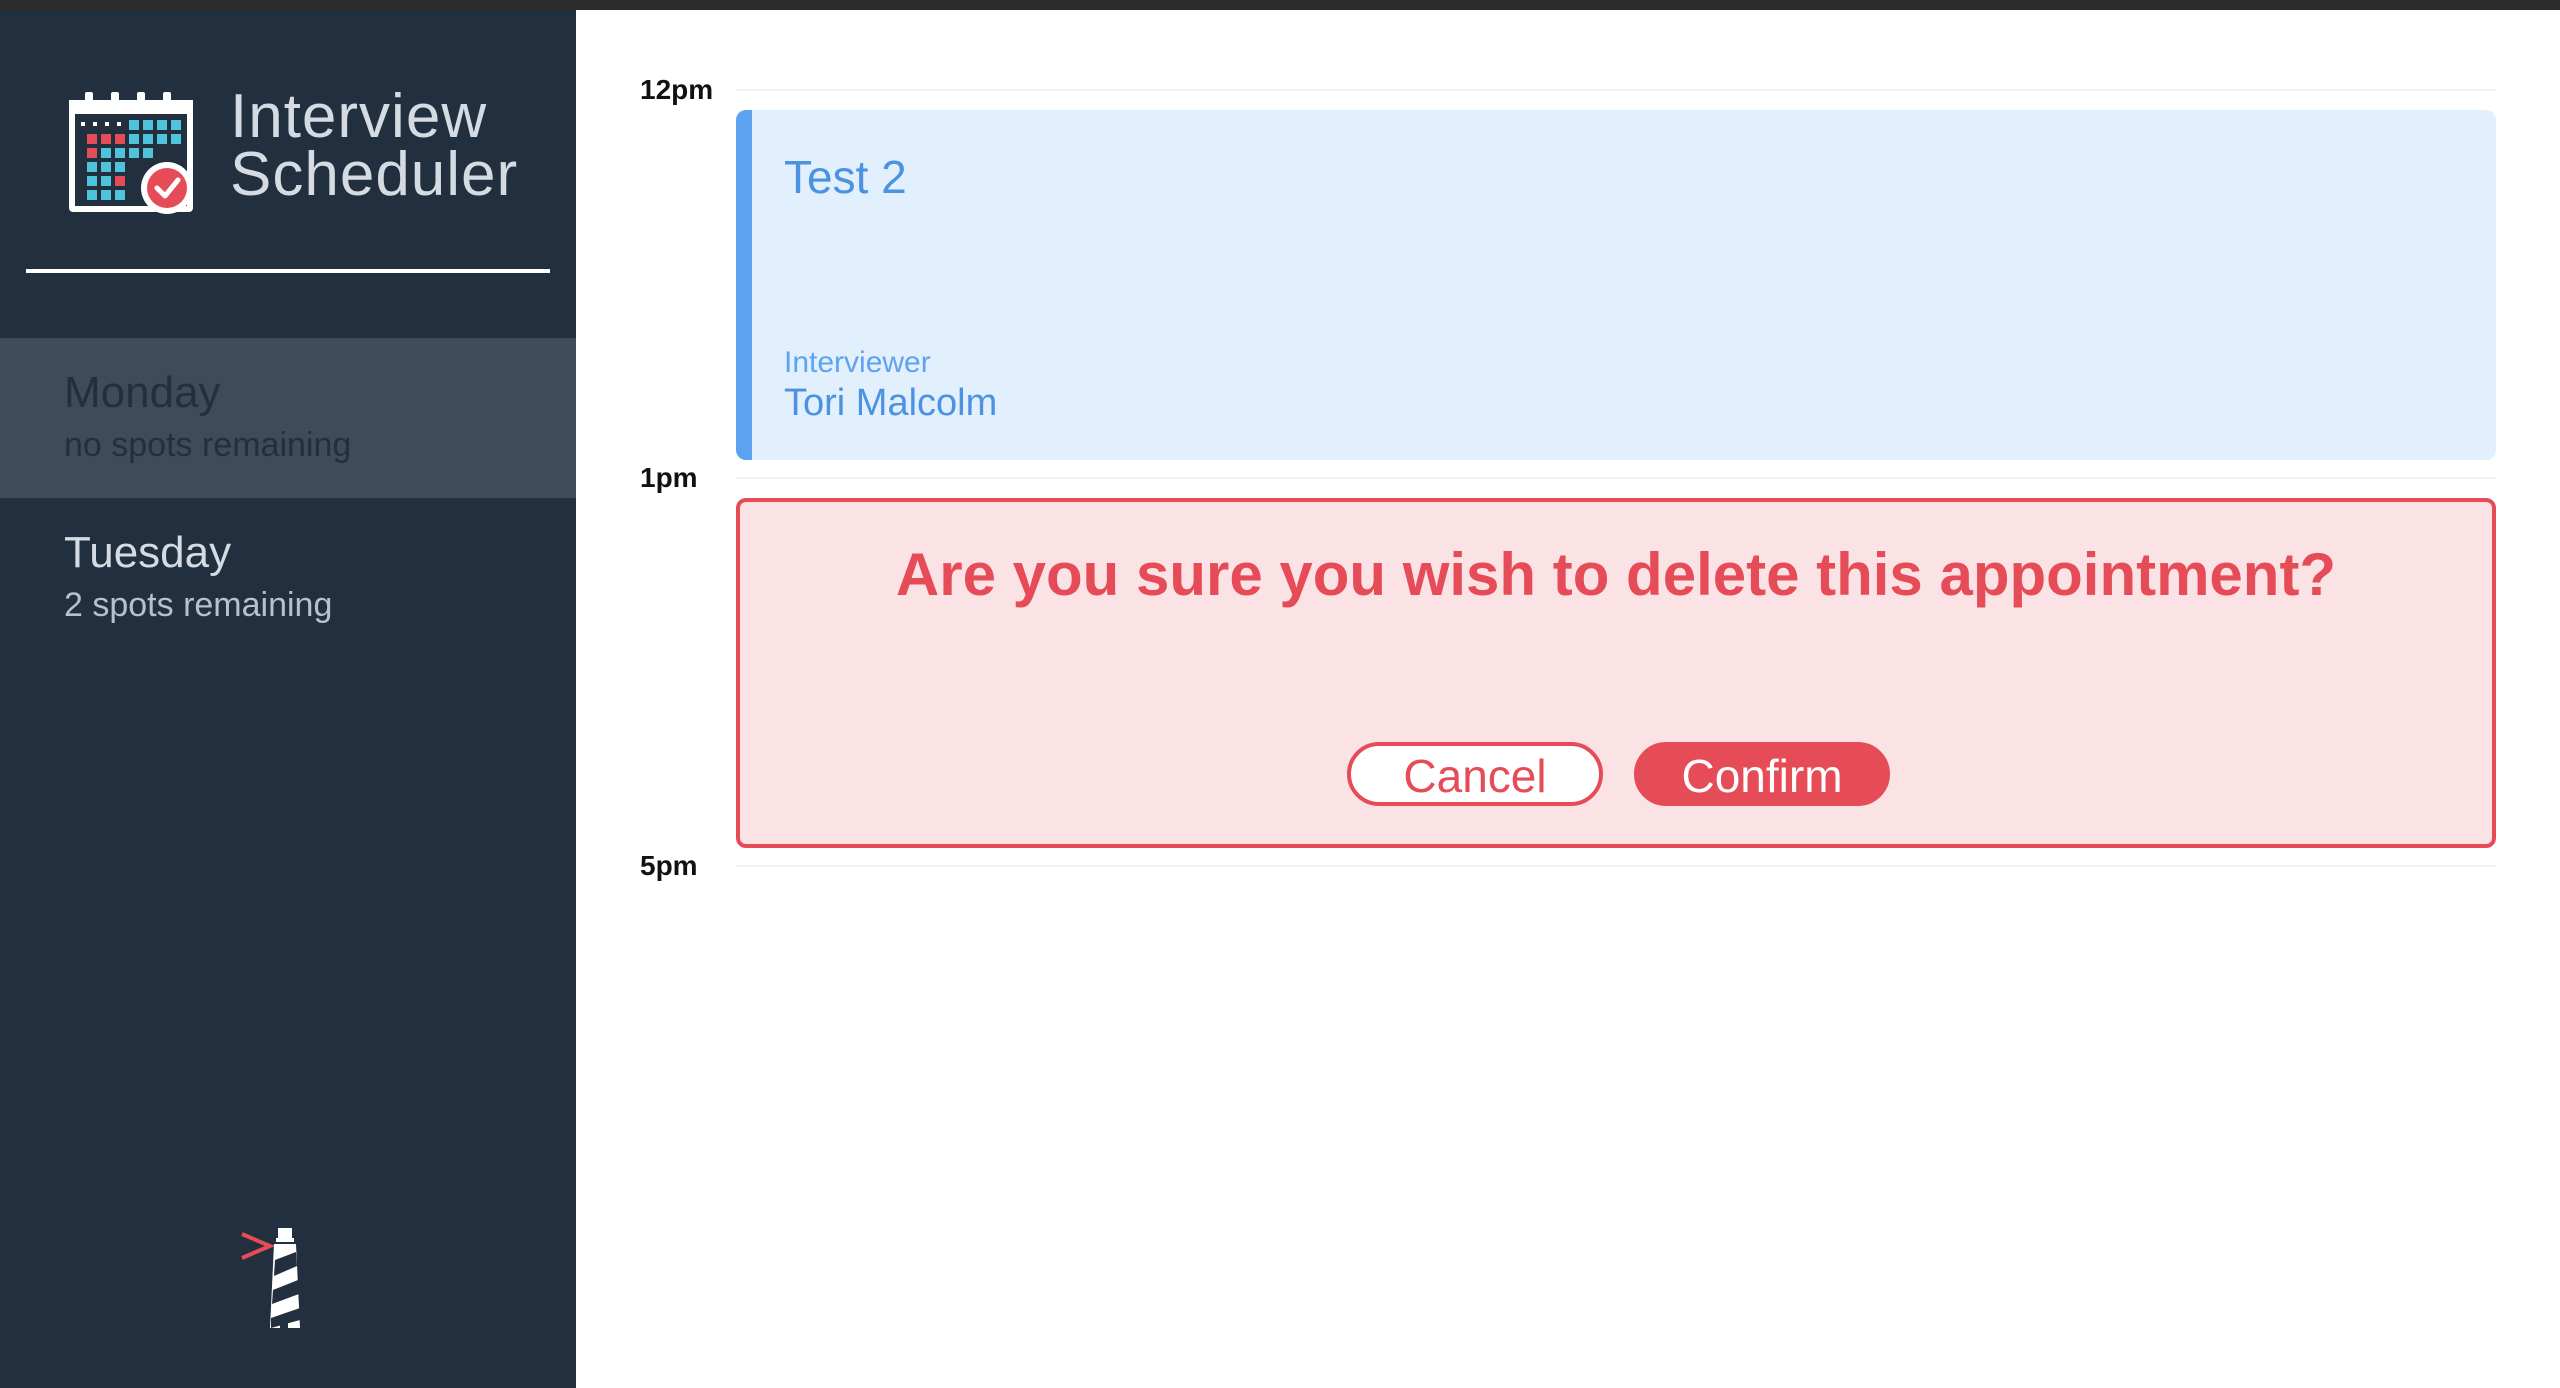 This screenshot has height=1388, width=2560. Describe the element at coordinates (148, 552) in the screenshot. I see `day-name: Tuesday` at that location.